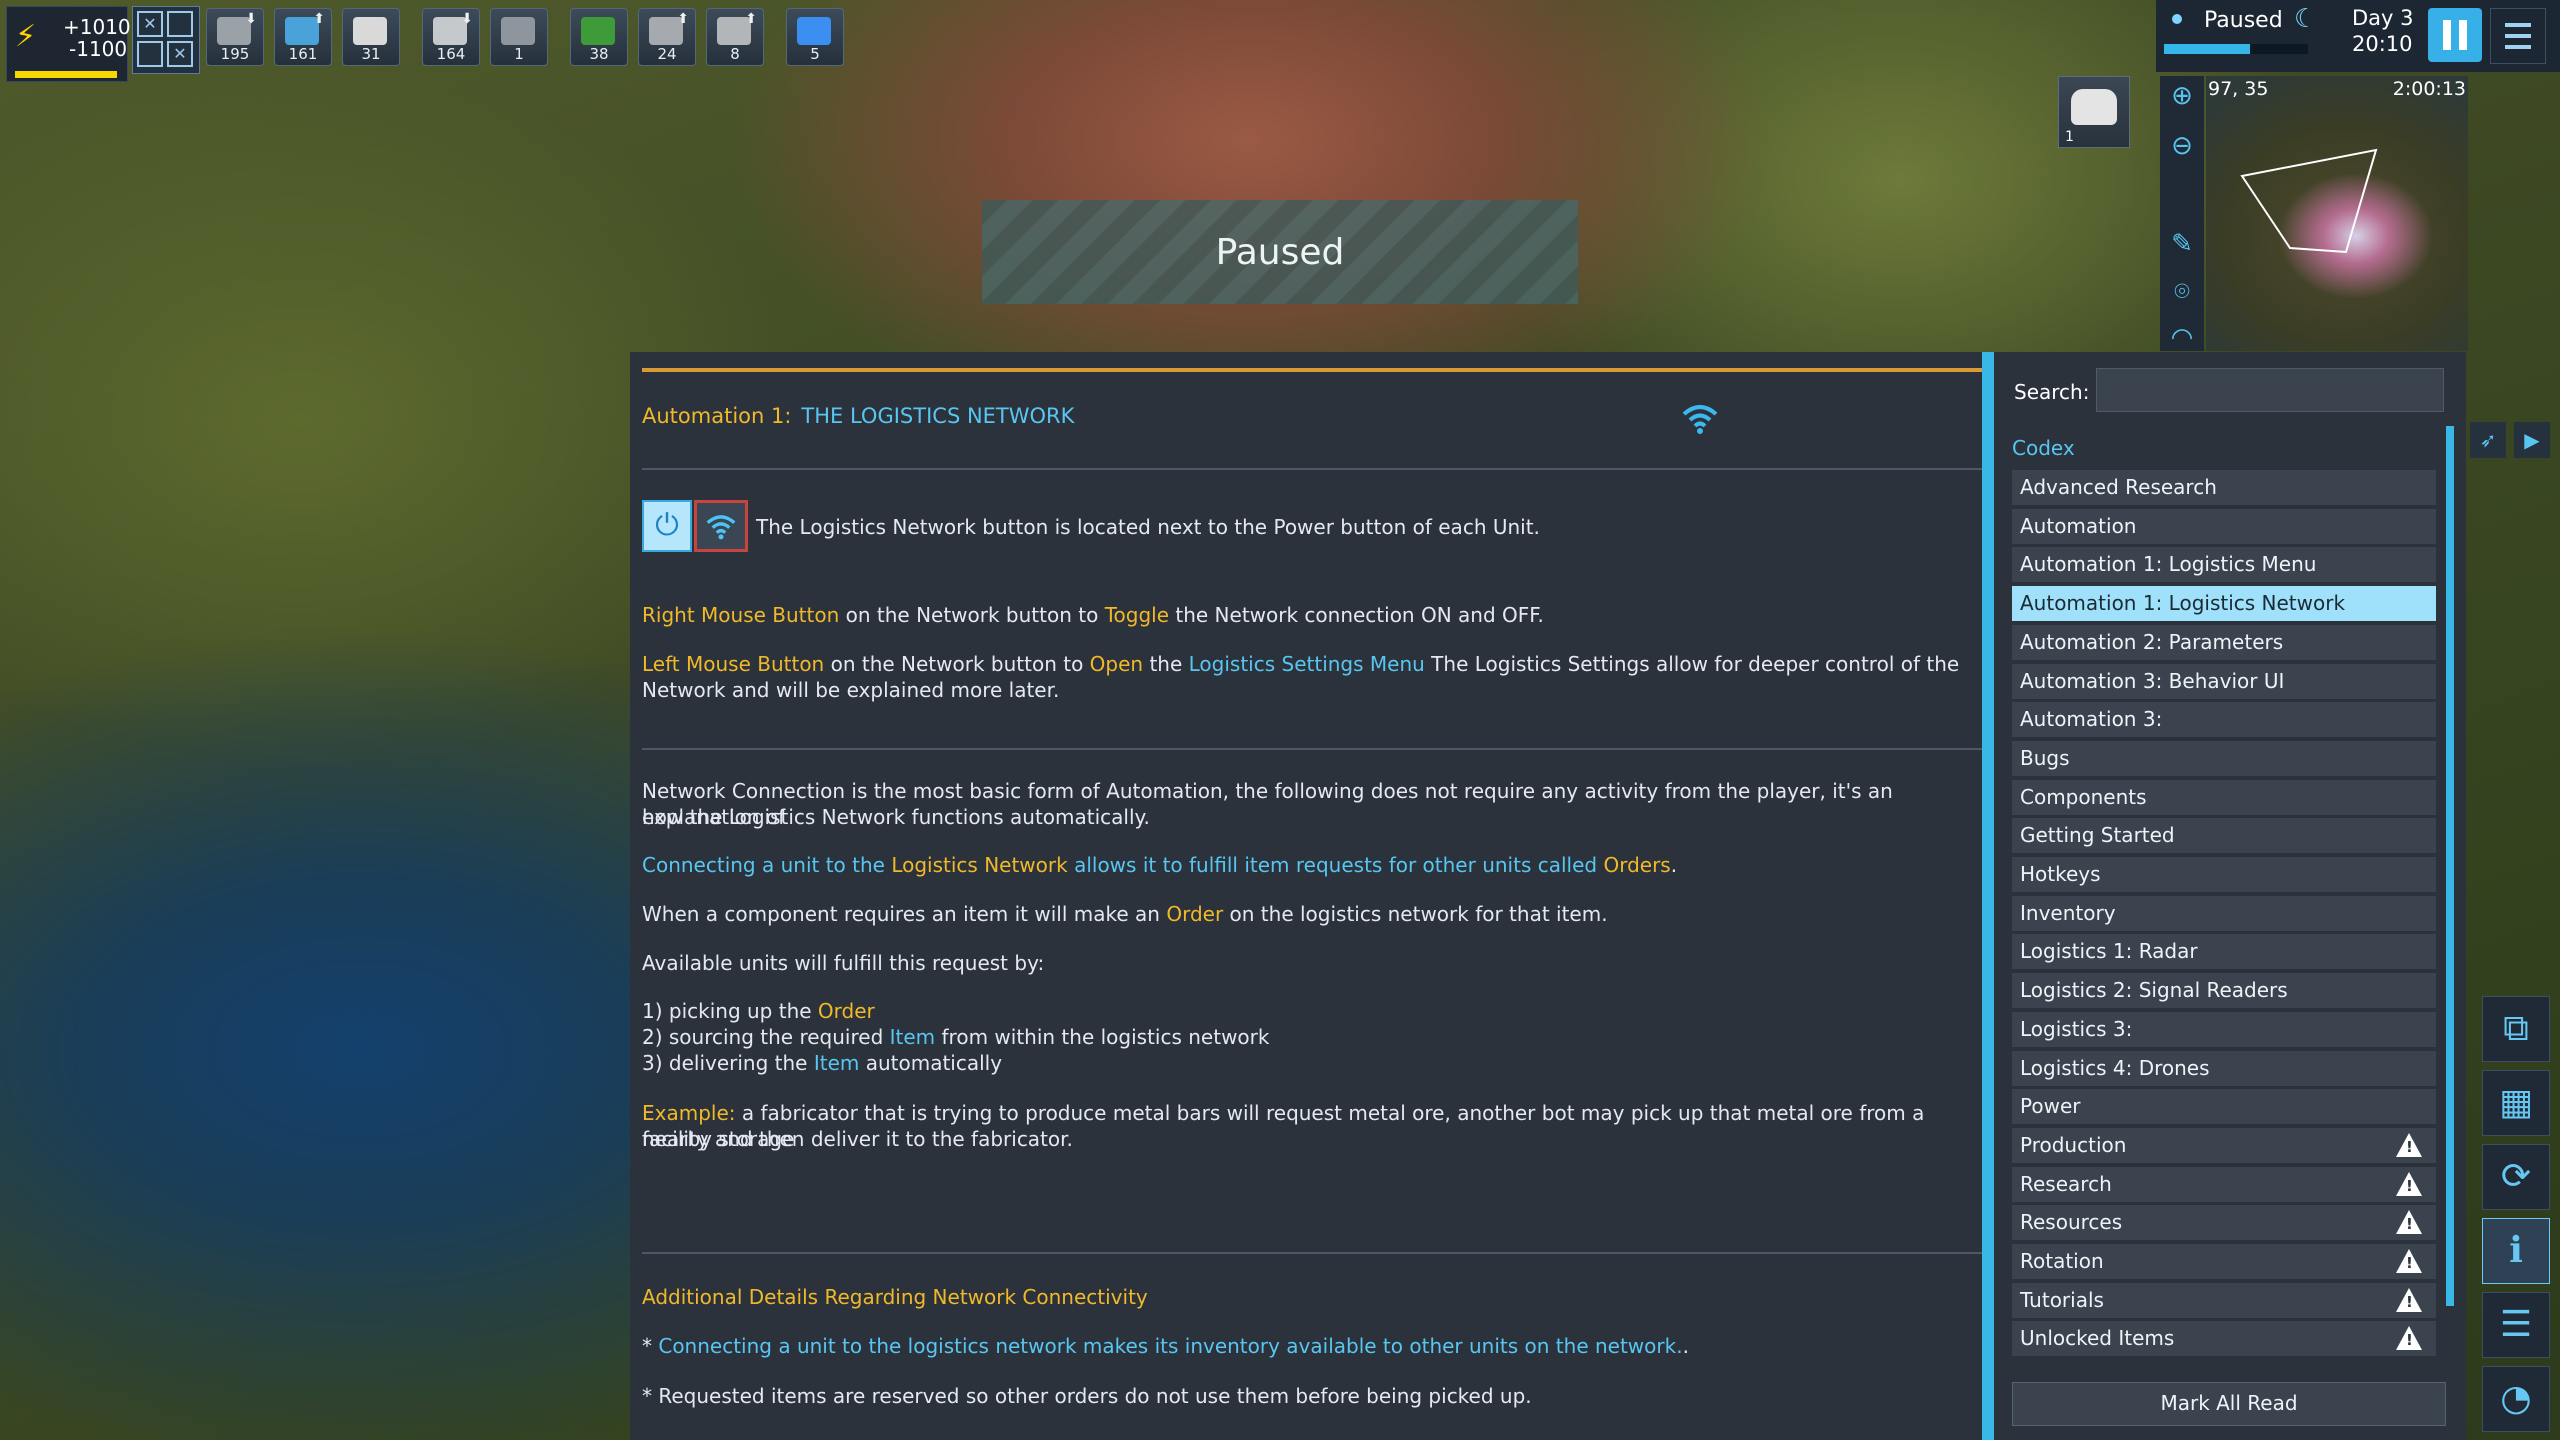  What do you see at coordinates (2224, 874) in the screenshot?
I see `codex-item: Hotkeys` at bounding box center [2224, 874].